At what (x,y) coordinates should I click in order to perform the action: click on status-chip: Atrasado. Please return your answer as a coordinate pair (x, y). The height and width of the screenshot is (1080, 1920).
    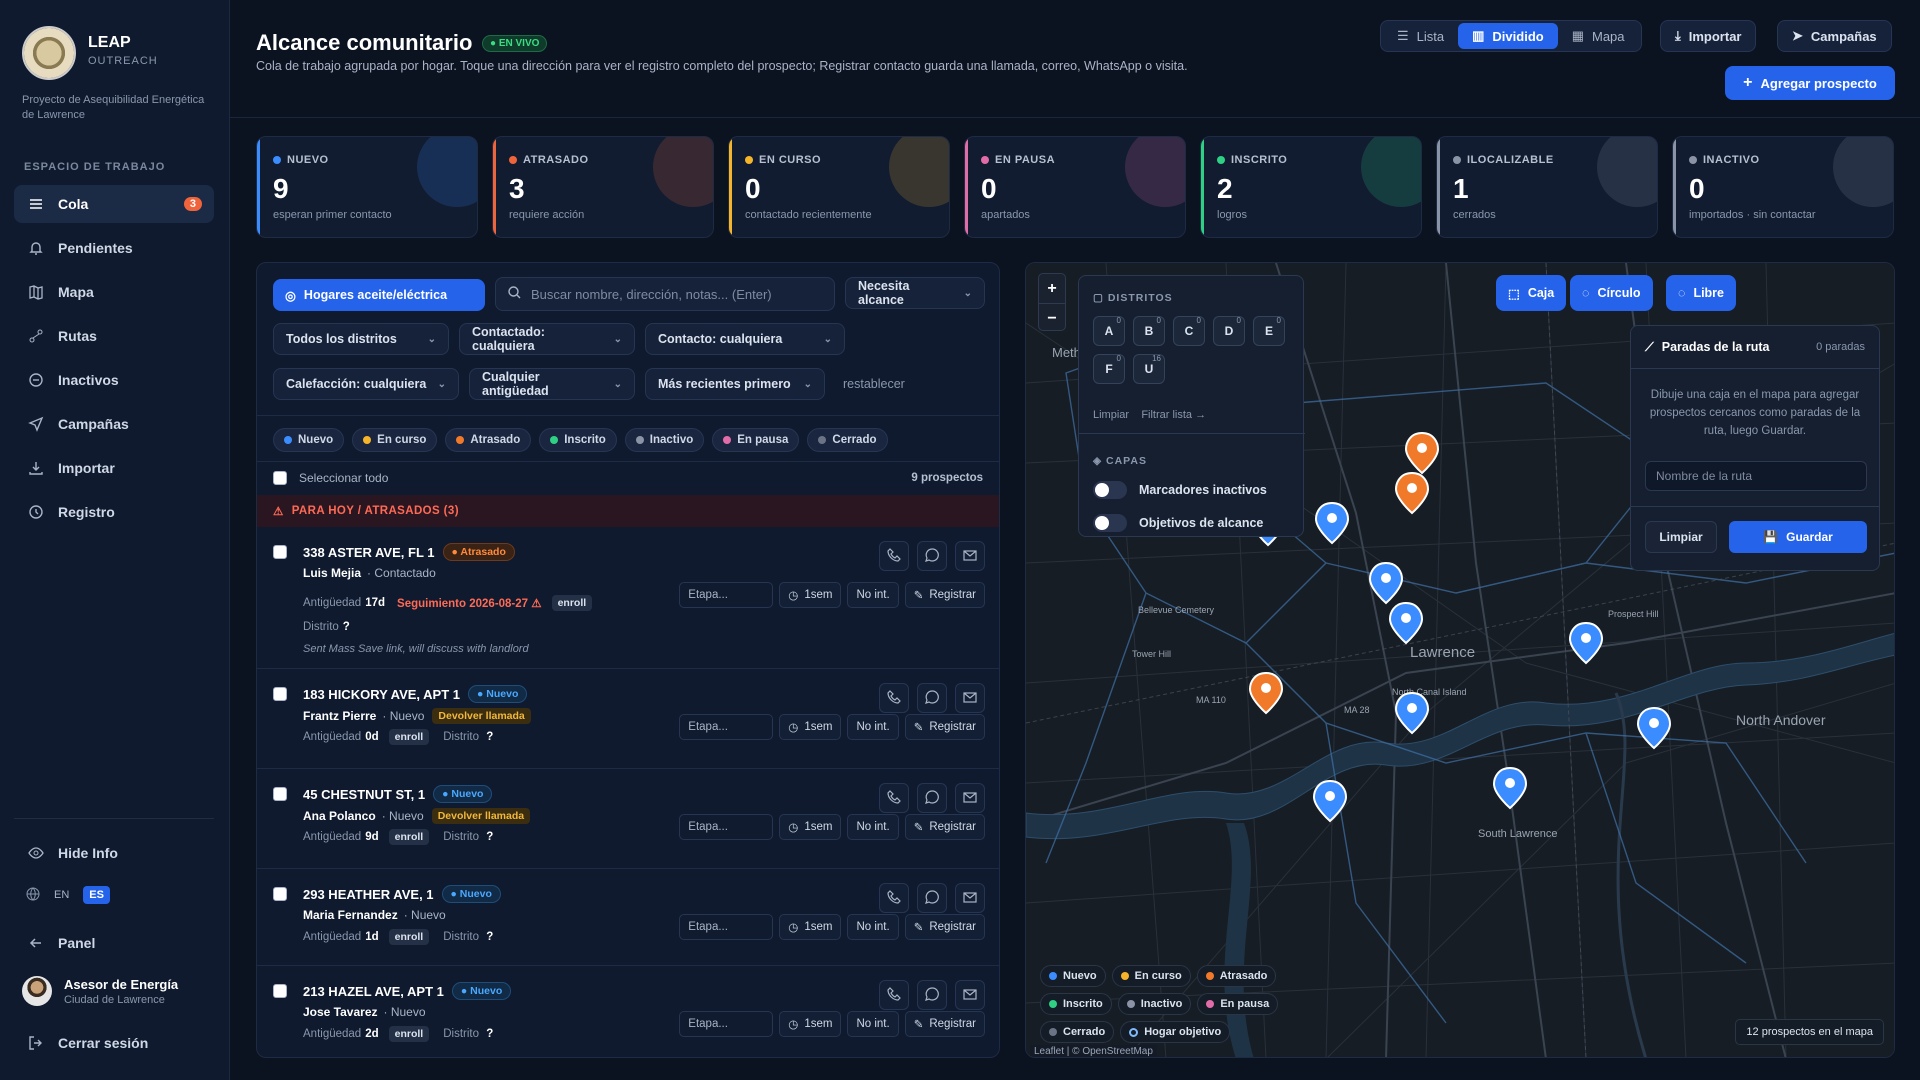
    Looking at the image, I should click on (488, 440).